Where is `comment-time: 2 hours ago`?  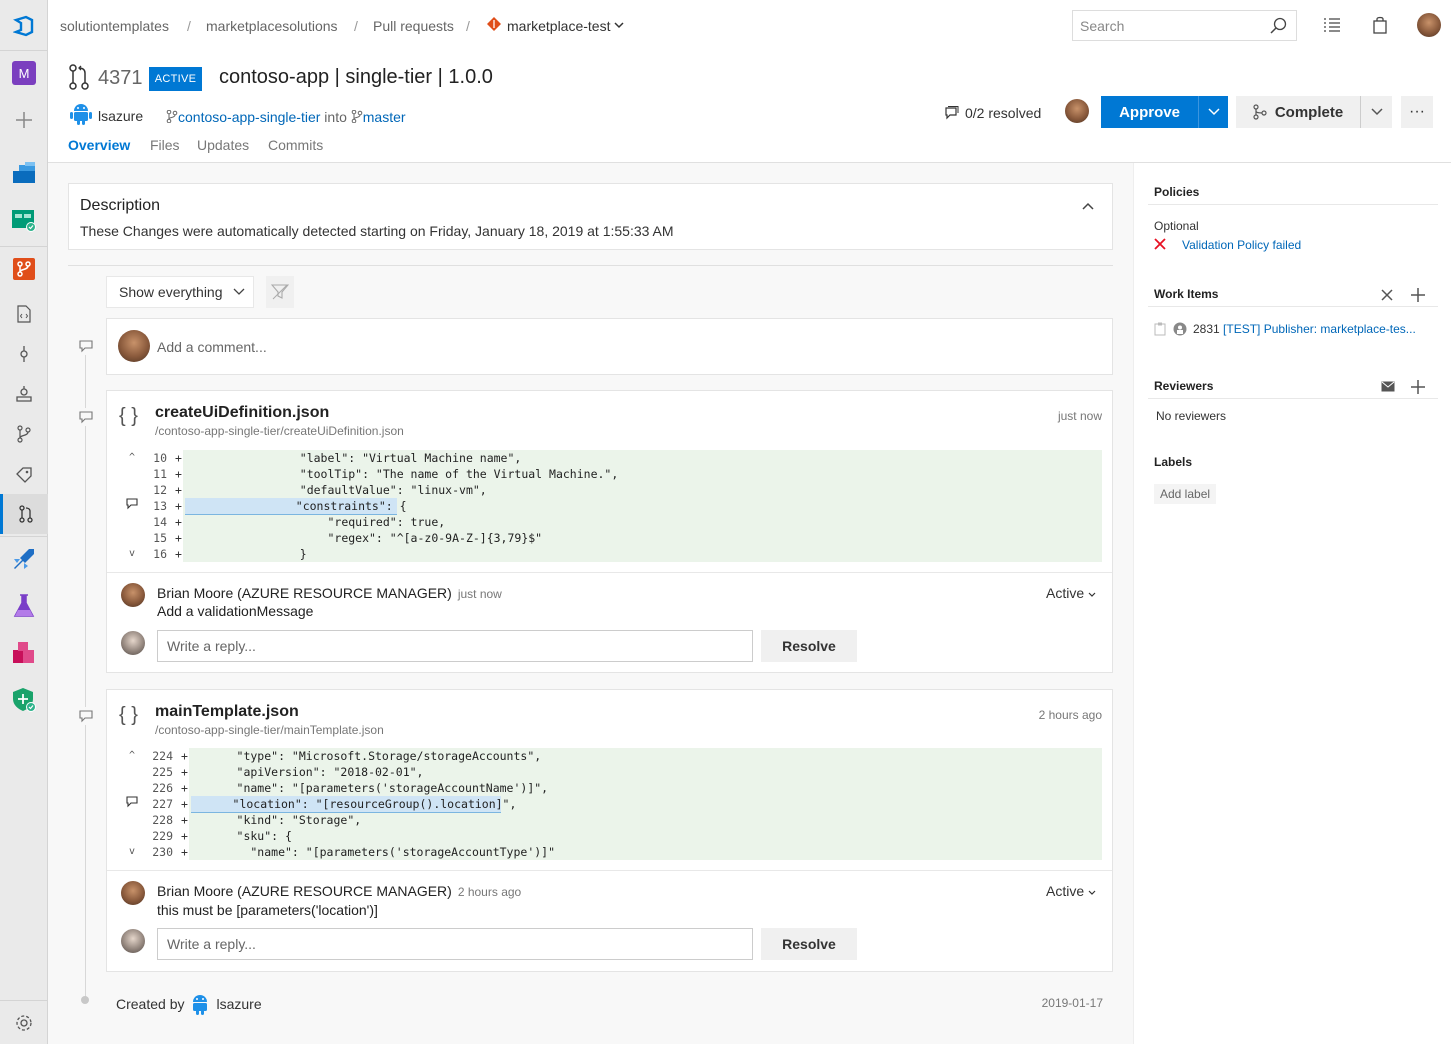 comment-time: 2 hours ago is located at coordinates (489, 892).